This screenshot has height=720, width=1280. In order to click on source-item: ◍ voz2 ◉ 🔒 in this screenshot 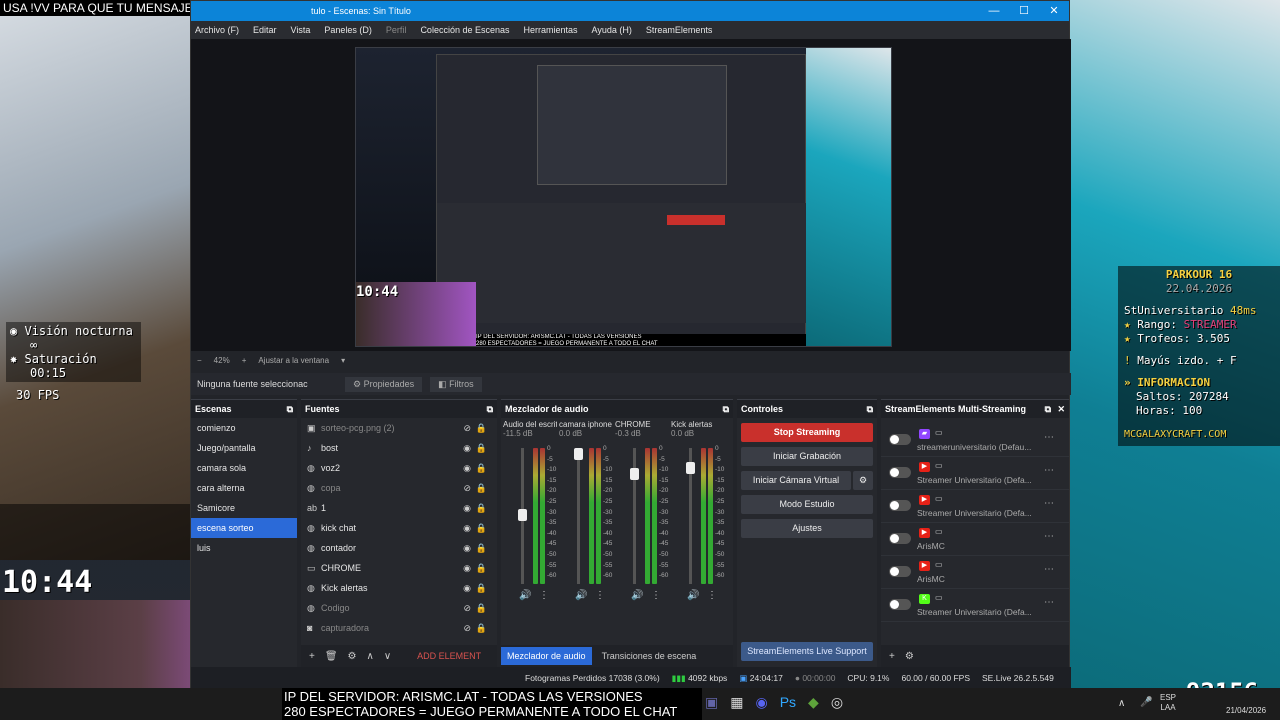, I will do `click(399, 468)`.